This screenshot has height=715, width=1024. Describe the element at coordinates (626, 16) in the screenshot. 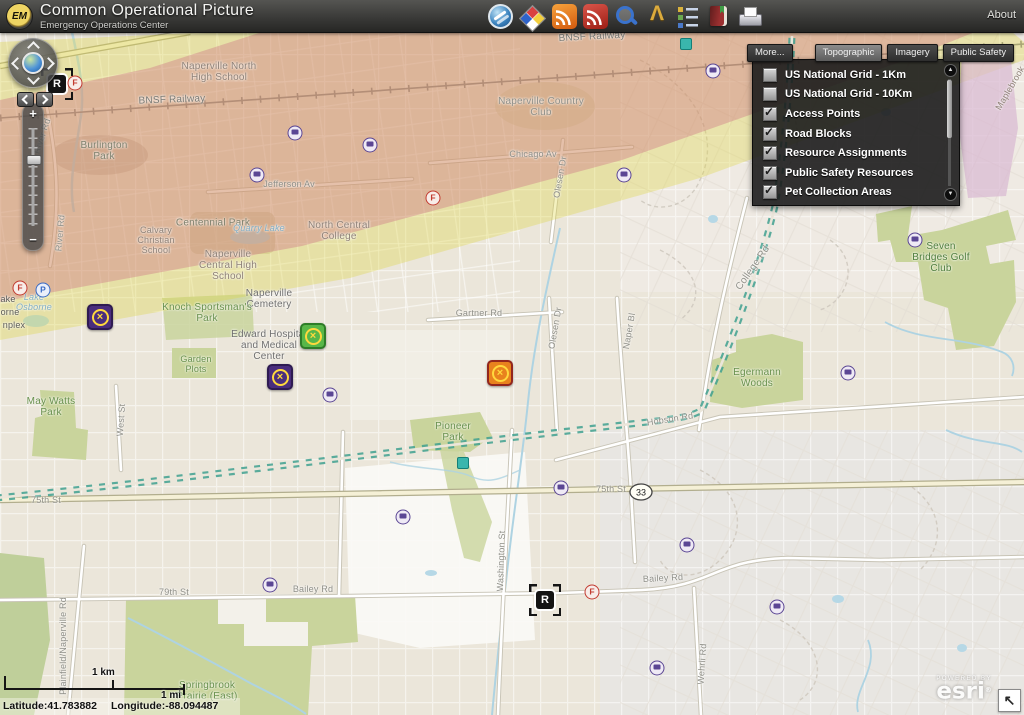

I see `search-icon` at that location.